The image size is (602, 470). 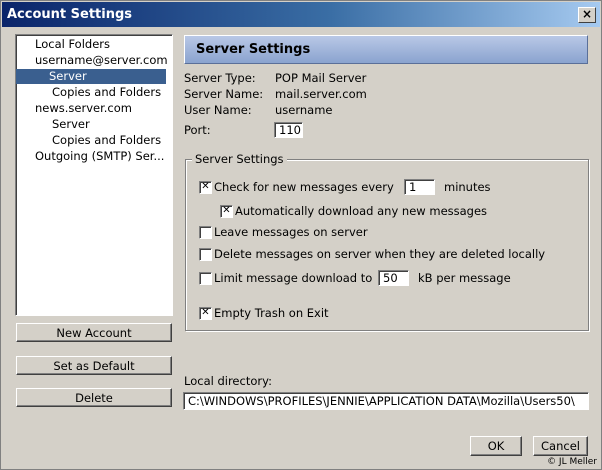 What do you see at coordinates (393, 278) in the screenshot?
I see `limit-value-input: 50` at bounding box center [393, 278].